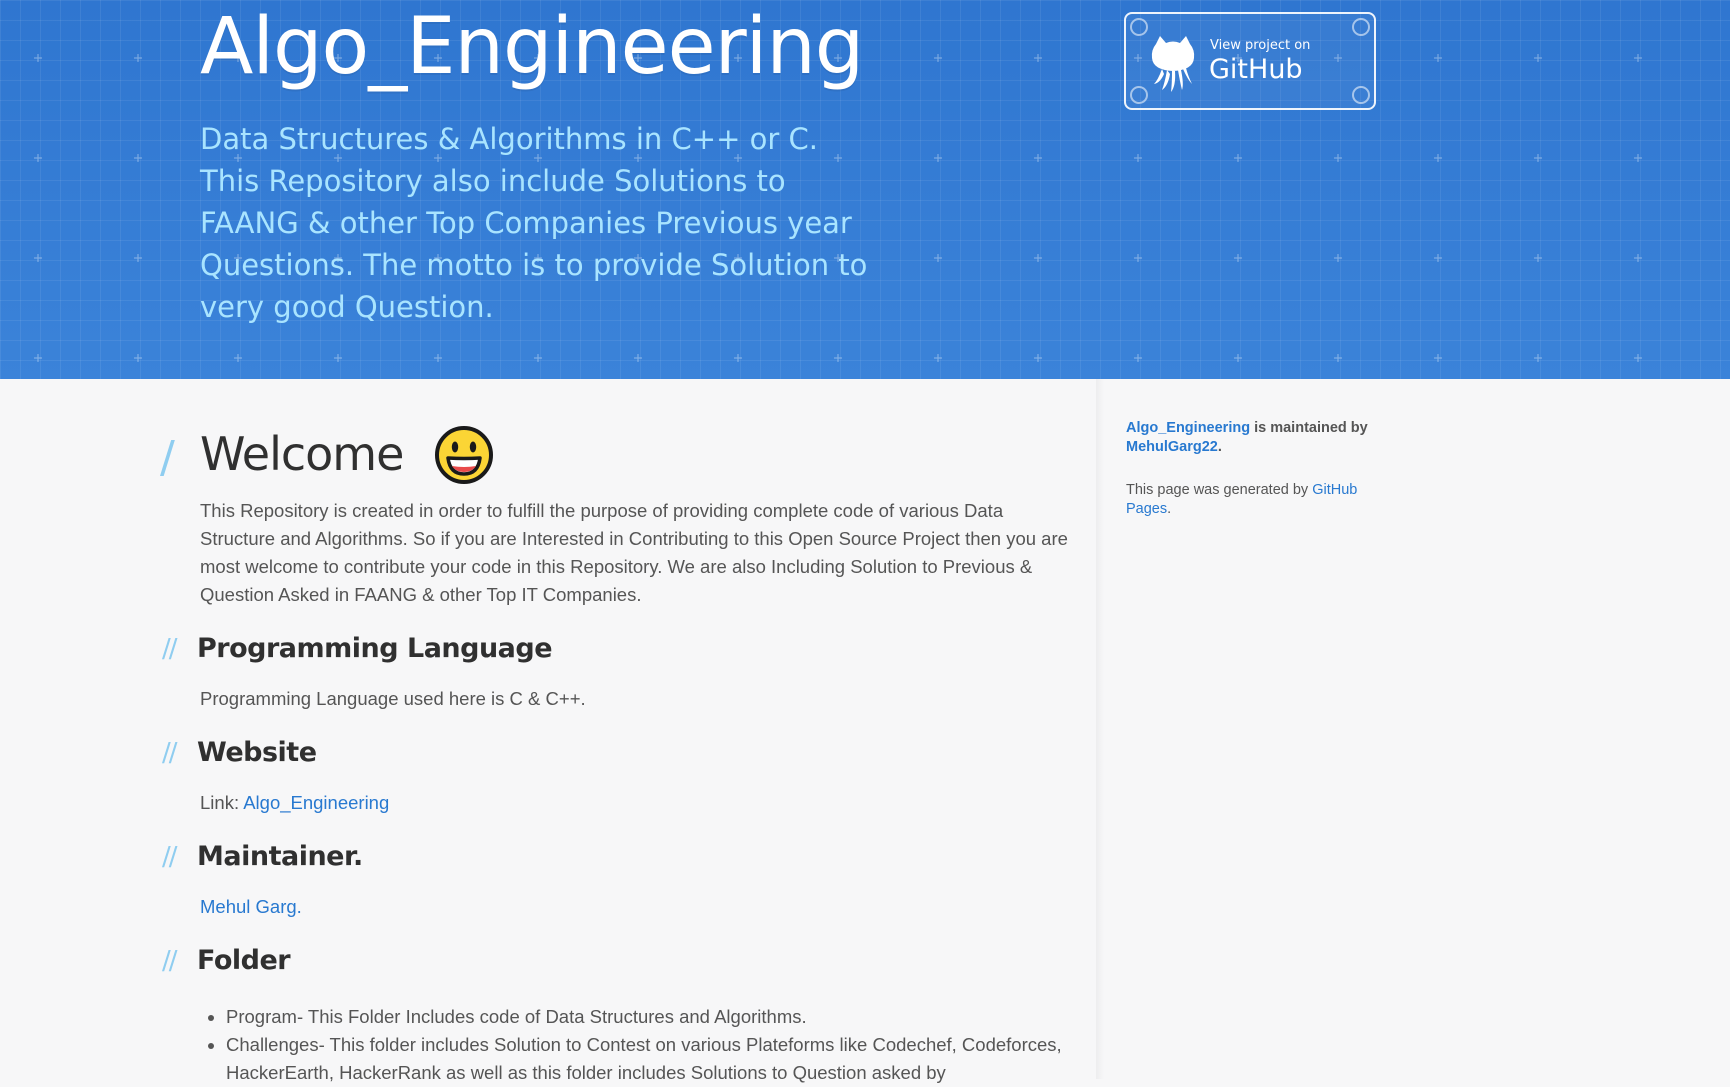 Image resolution: width=1730 pixels, height=1087 pixels. I want to click on welcome-heading: Welcome, so click(302, 454).